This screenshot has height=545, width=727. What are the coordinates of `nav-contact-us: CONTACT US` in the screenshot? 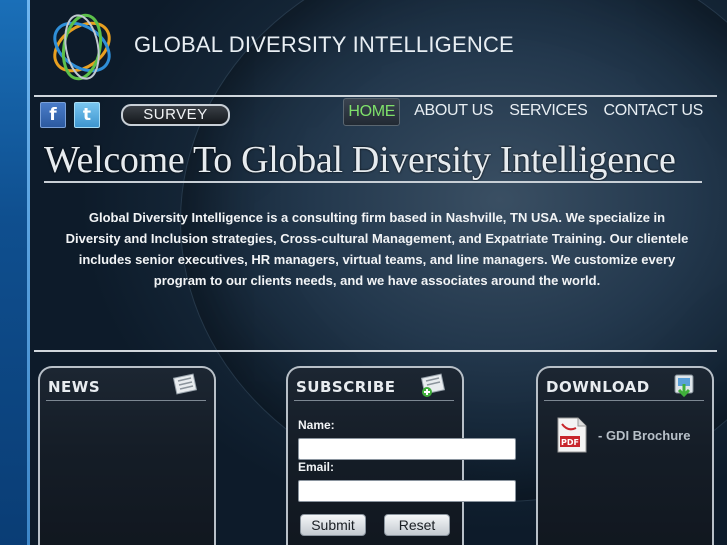 It's located at (653, 112).